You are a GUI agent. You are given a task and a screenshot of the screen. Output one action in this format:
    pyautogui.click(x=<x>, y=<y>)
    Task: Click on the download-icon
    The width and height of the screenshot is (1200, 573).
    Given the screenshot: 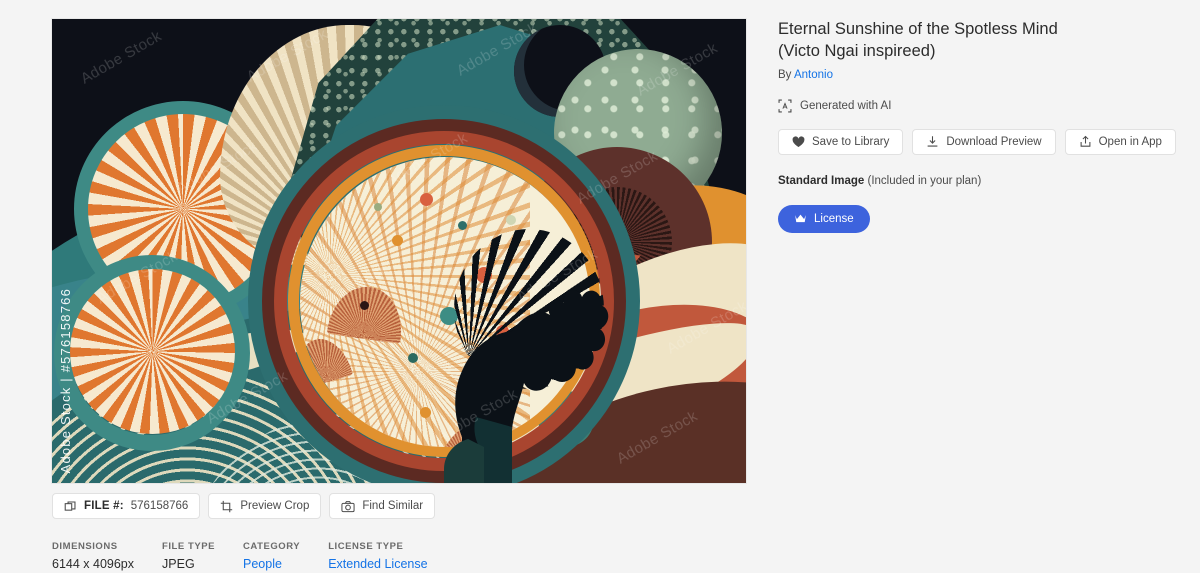 What is the action you would take?
    pyautogui.click(x=932, y=141)
    